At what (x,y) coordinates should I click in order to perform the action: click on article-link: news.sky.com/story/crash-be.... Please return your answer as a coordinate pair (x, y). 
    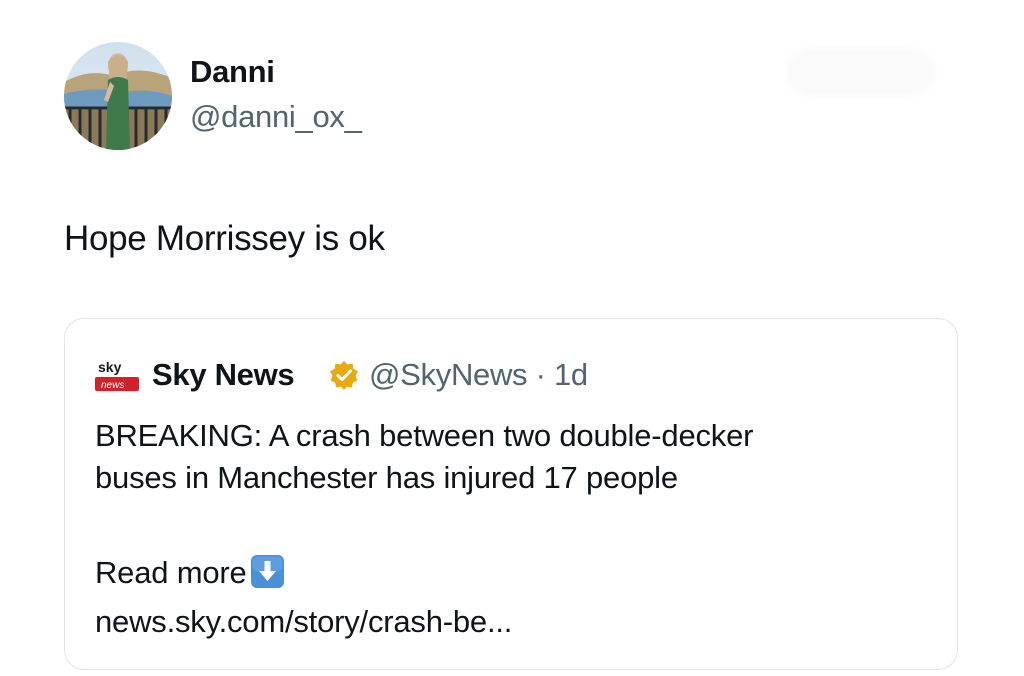
    Looking at the image, I should click on (303, 622).